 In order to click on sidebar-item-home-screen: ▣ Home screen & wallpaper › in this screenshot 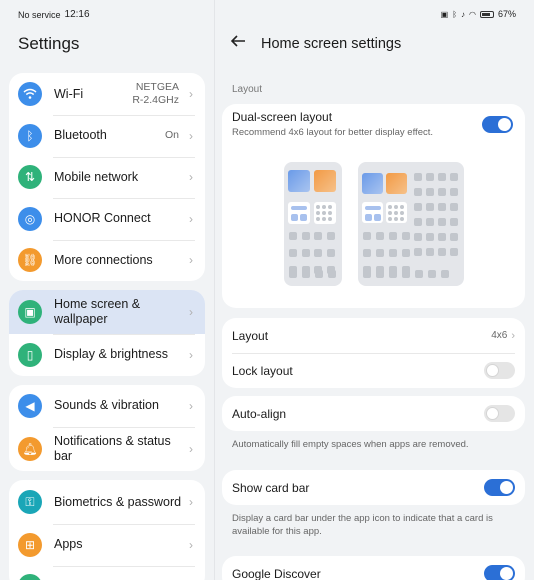, I will do `click(107, 312)`.